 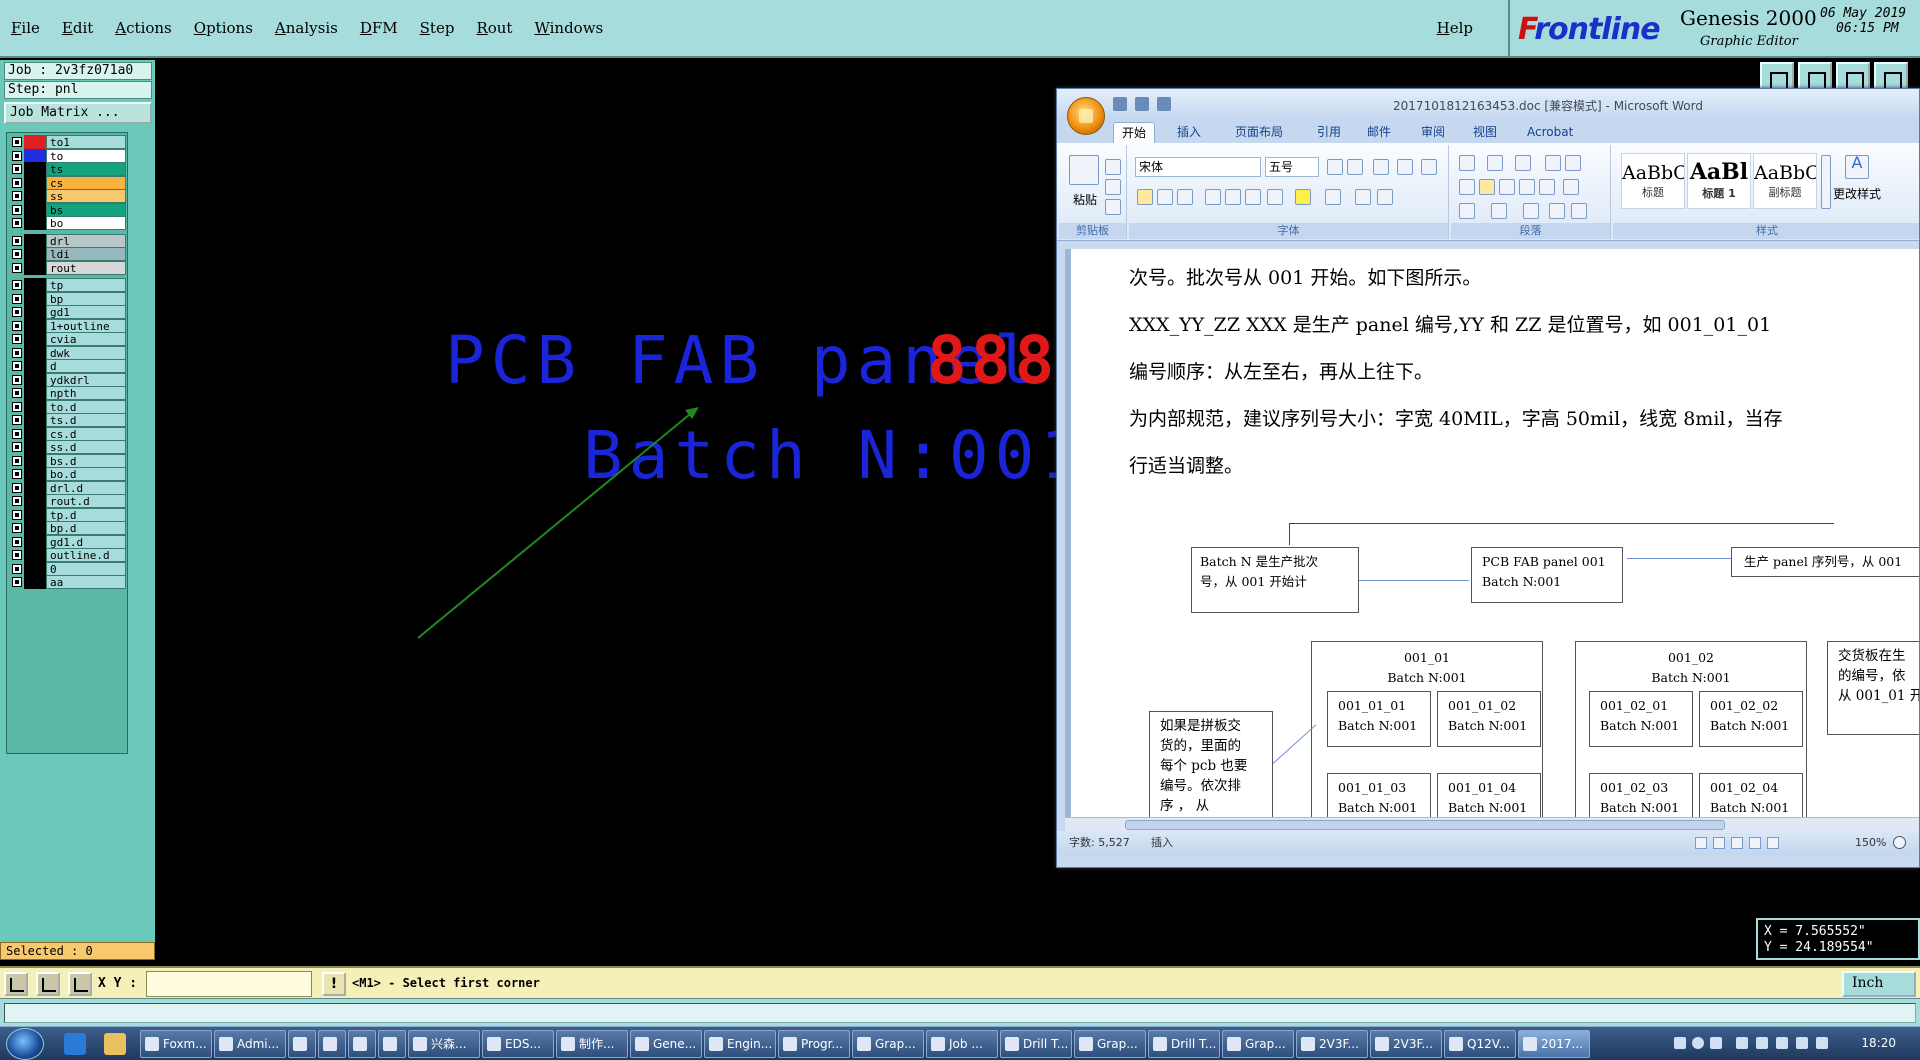 I want to click on full-screen-icon, so click(x=1719, y=843).